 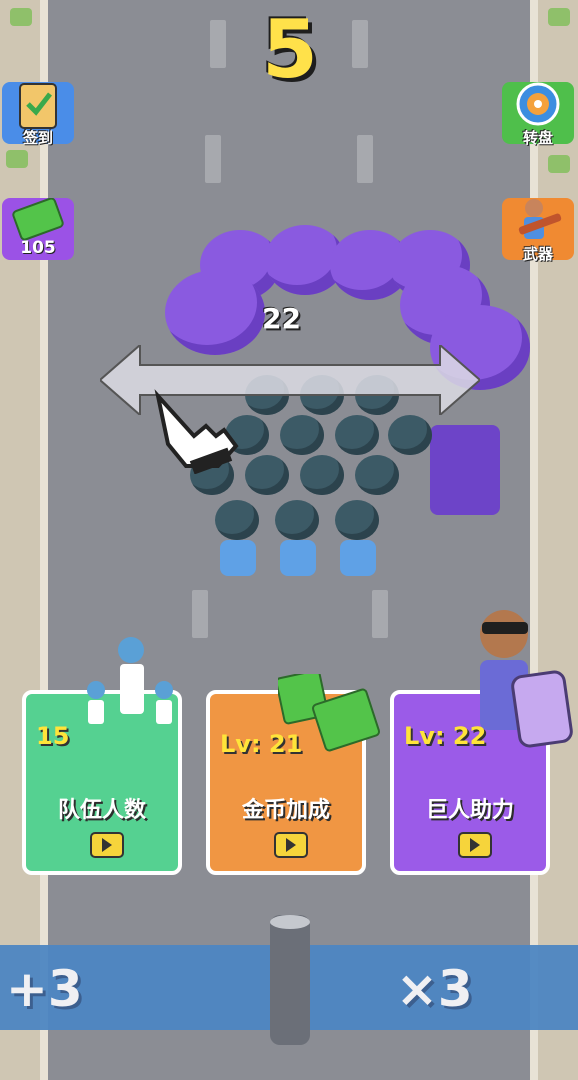 I want to click on upgrade-card-coin-bonus: Lv: 21 金币加成, so click(x=293, y=774).